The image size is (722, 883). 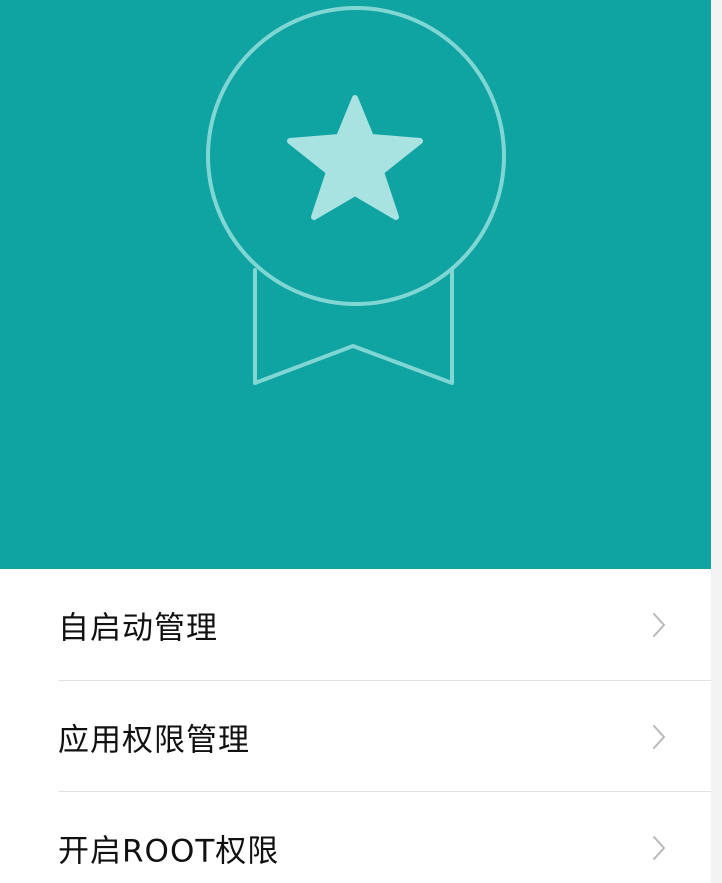 I want to click on app-permission-management-item: 应用权限管理, so click(x=355, y=736).